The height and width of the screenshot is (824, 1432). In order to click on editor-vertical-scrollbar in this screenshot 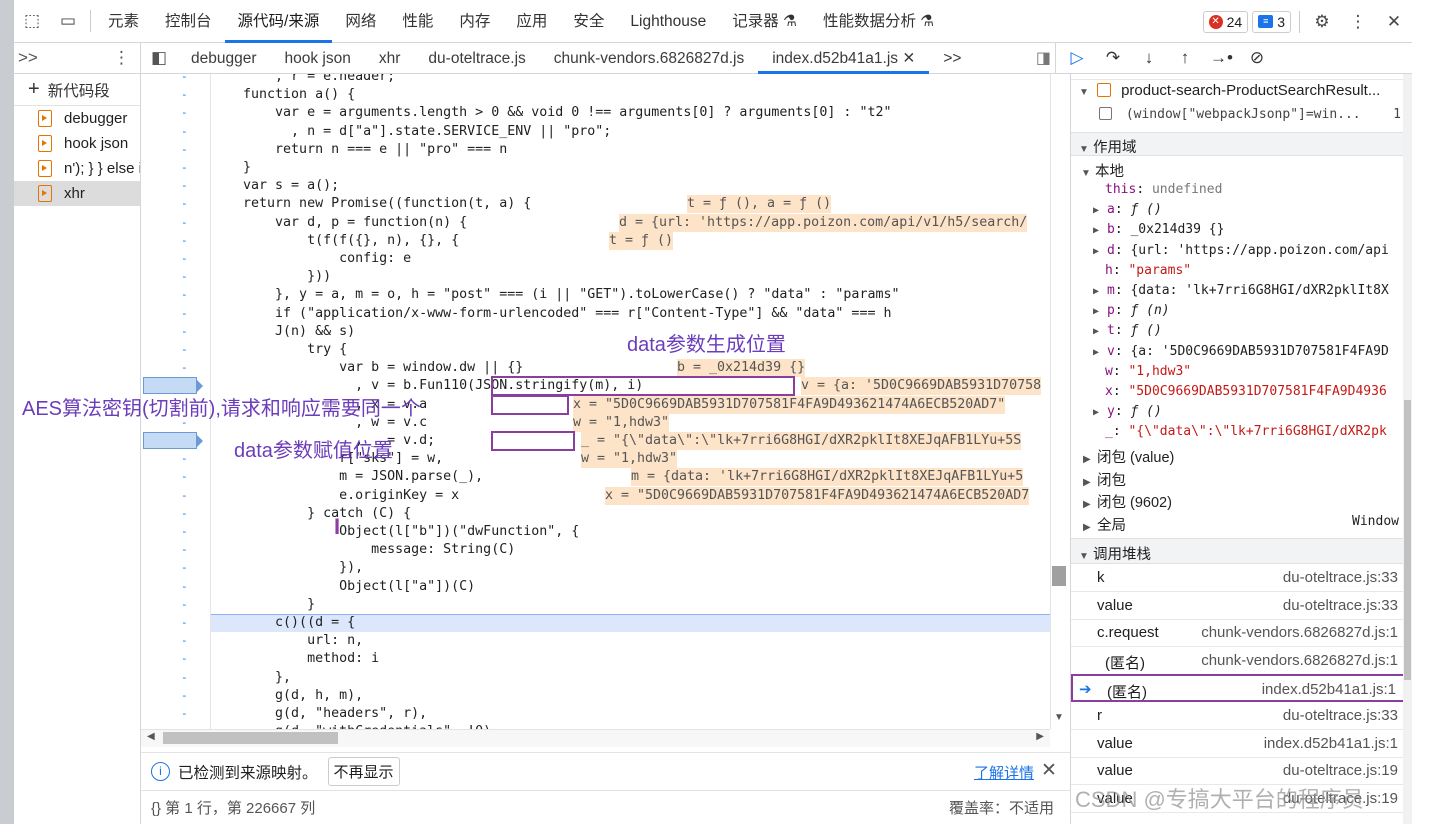, I will do `click(1059, 401)`.